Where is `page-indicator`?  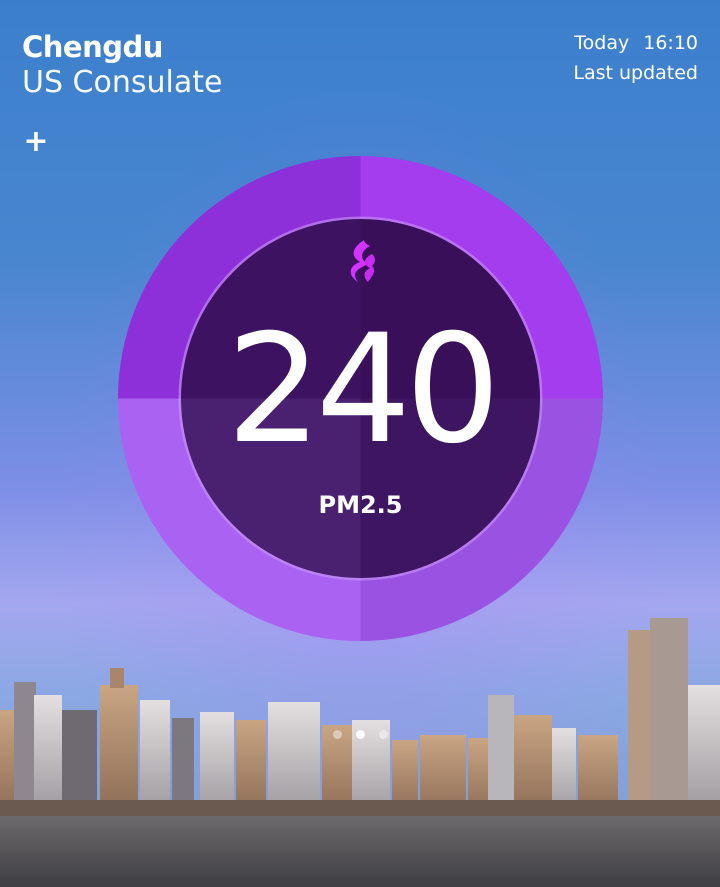 page-indicator is located at coordinates (360, 733).